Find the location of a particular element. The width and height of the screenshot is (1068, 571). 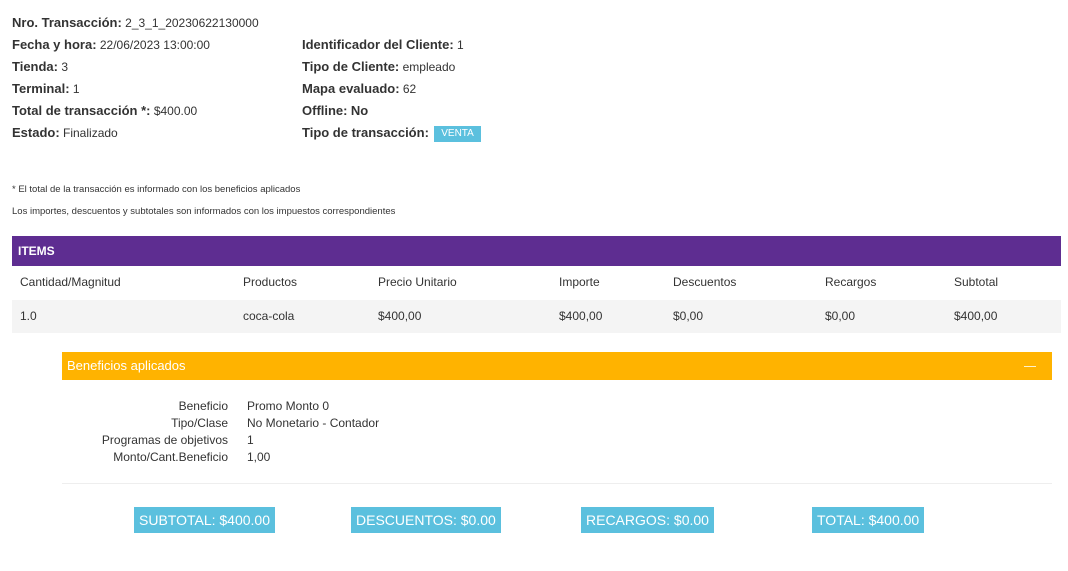

offline-value: No is located at coordinates (359, 110).